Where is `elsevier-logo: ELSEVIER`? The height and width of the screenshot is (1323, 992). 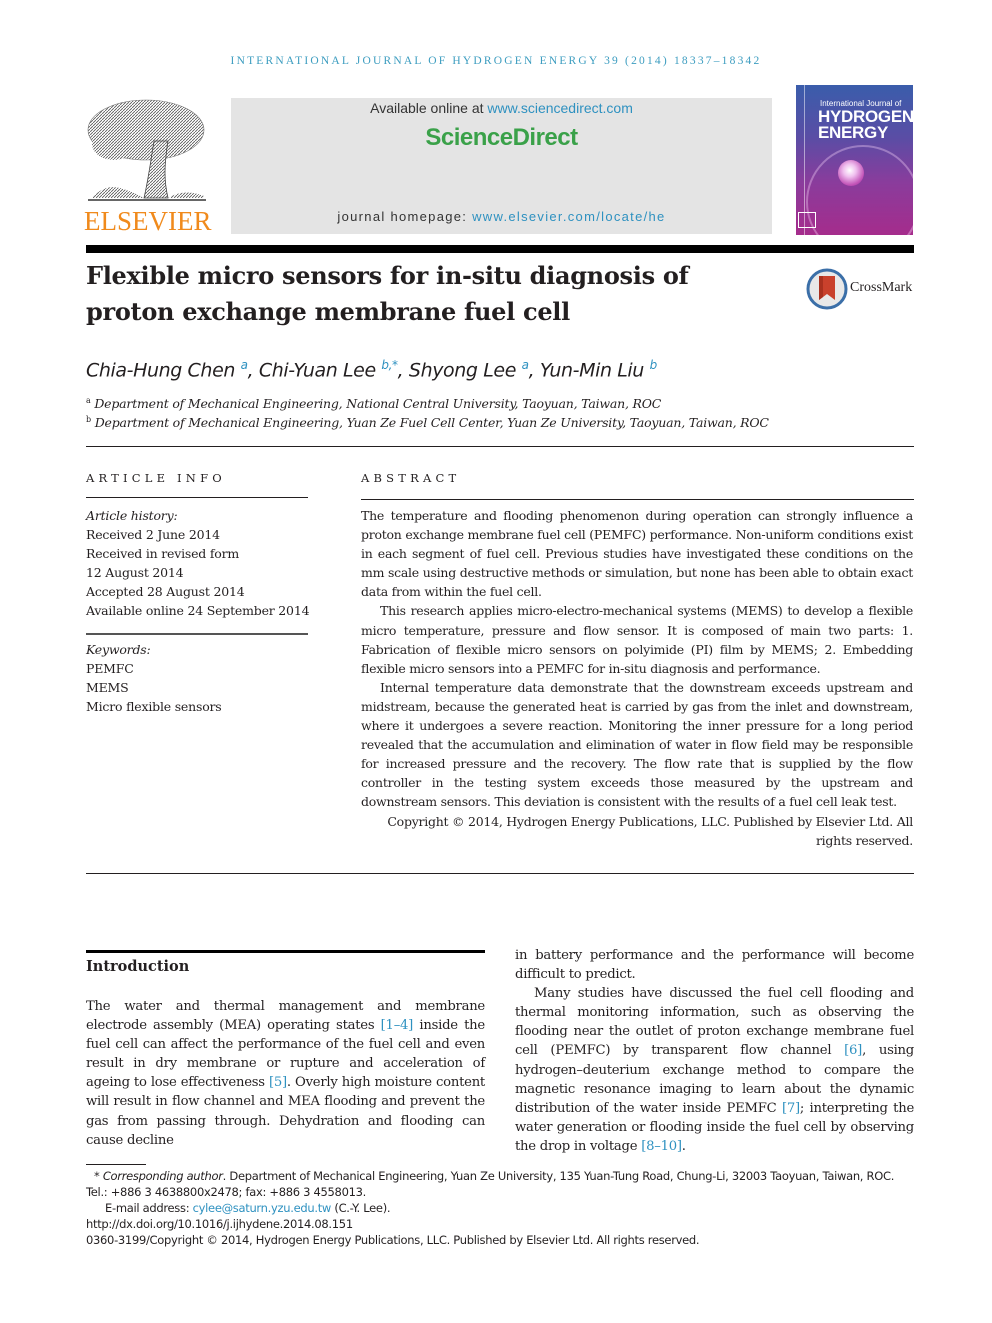
elsevier-logo: ELSEVIER is located at coordinates (148, 166).